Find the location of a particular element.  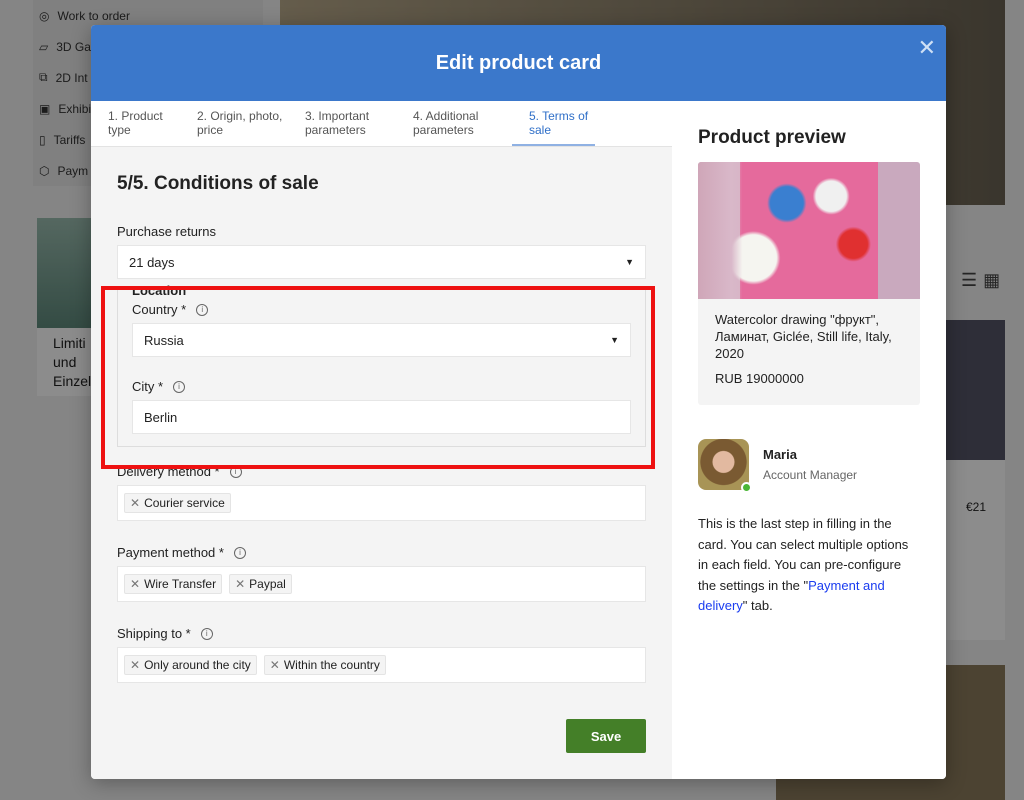

product-image is located at coordinates (809, 230).